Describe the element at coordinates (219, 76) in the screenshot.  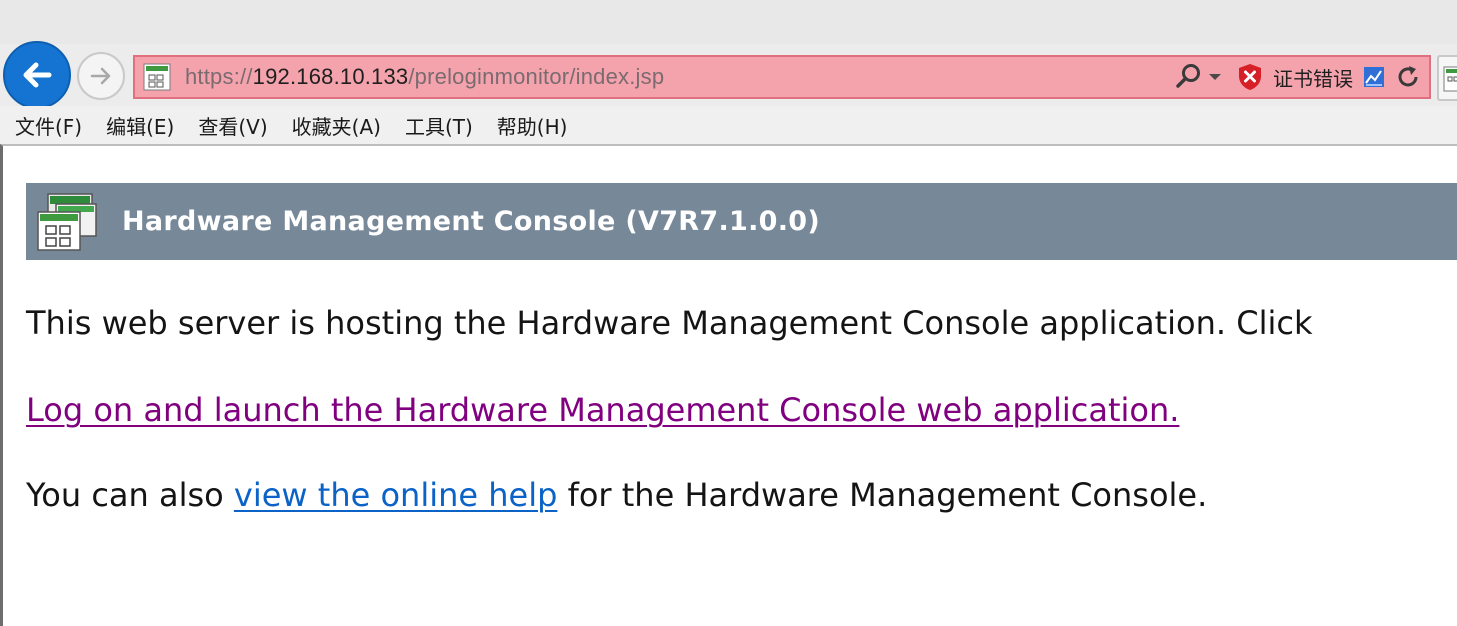
I see `url-scheme: https://` at that location.